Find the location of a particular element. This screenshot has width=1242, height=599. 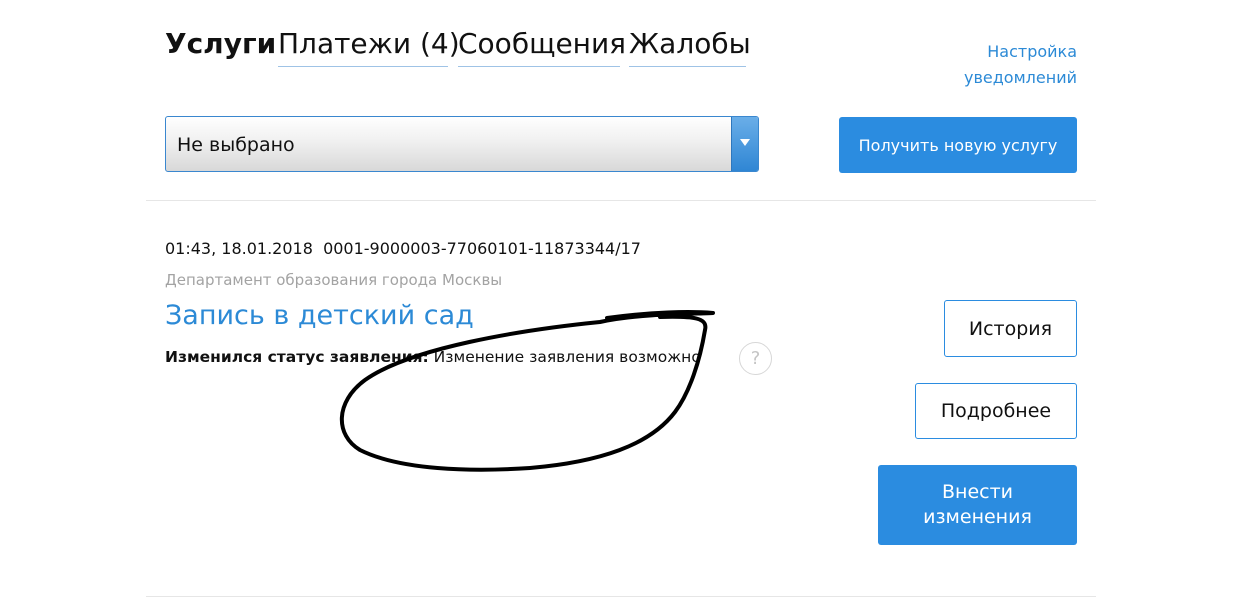

make-changes-label-line2: изменения is located at coordinates (977, 517).